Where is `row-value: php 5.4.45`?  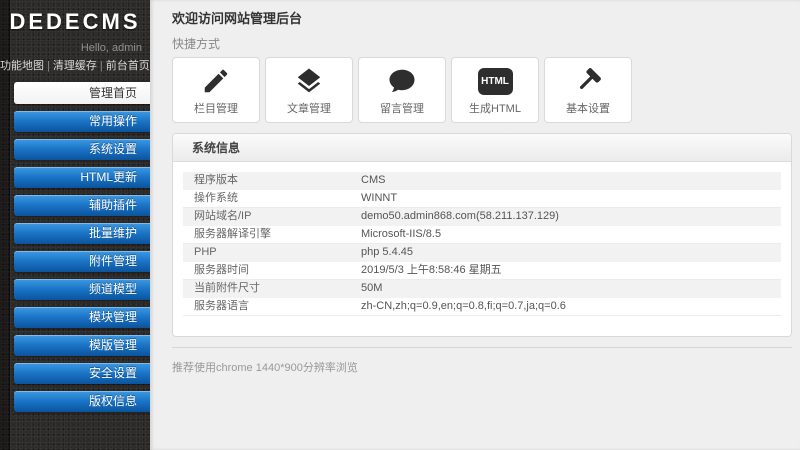 row-value: php 5.4.45 is located at coordinates (387, 252).